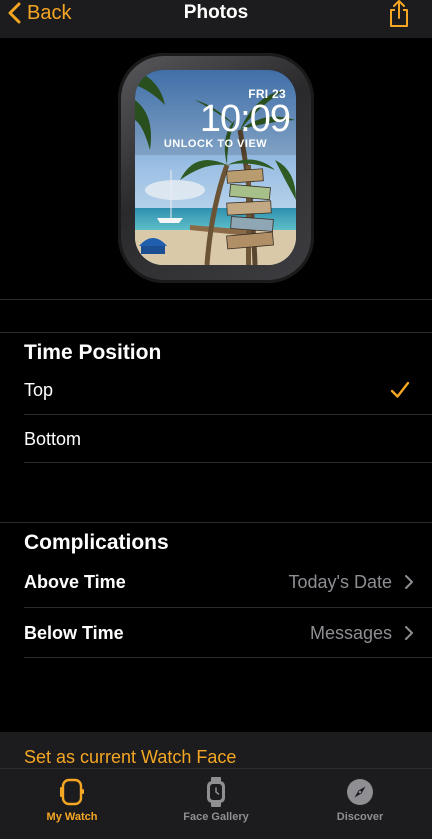 This screenshot has width=432, height=839. I want to click on option-label: Top, so click(39, 390).